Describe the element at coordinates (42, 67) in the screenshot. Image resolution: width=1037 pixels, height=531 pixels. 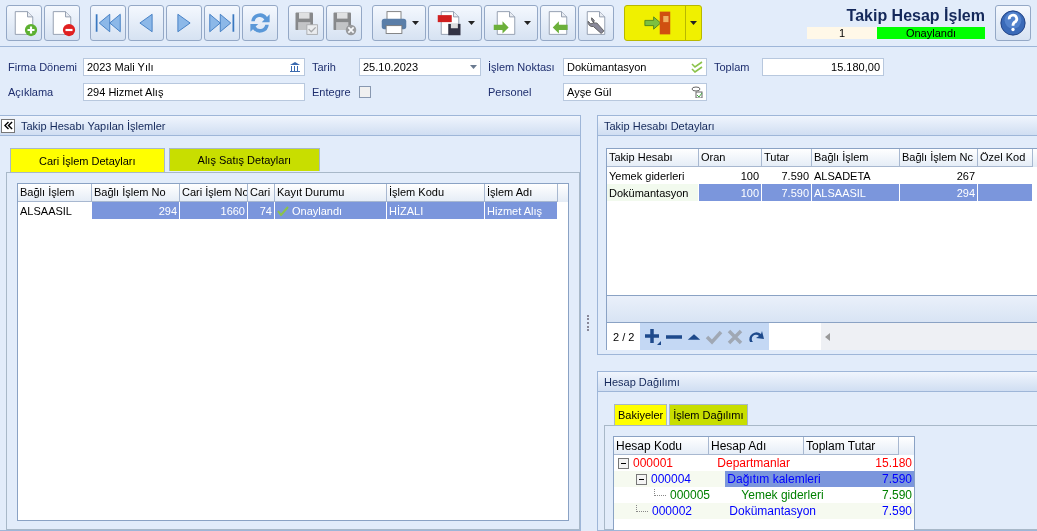
I see `field-label: Firma Dönemi` at that location.